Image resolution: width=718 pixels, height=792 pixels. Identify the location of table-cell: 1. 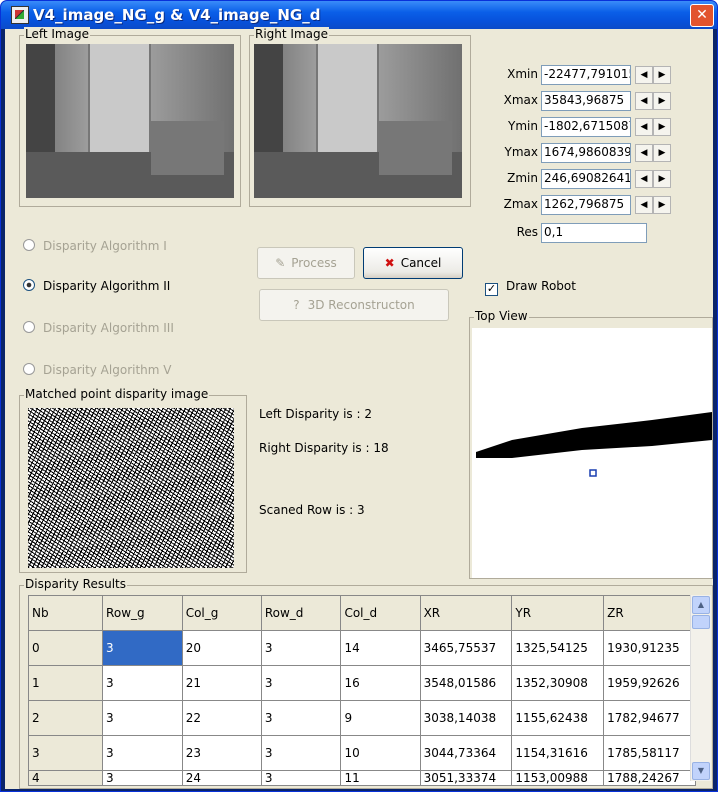
(65, 683).